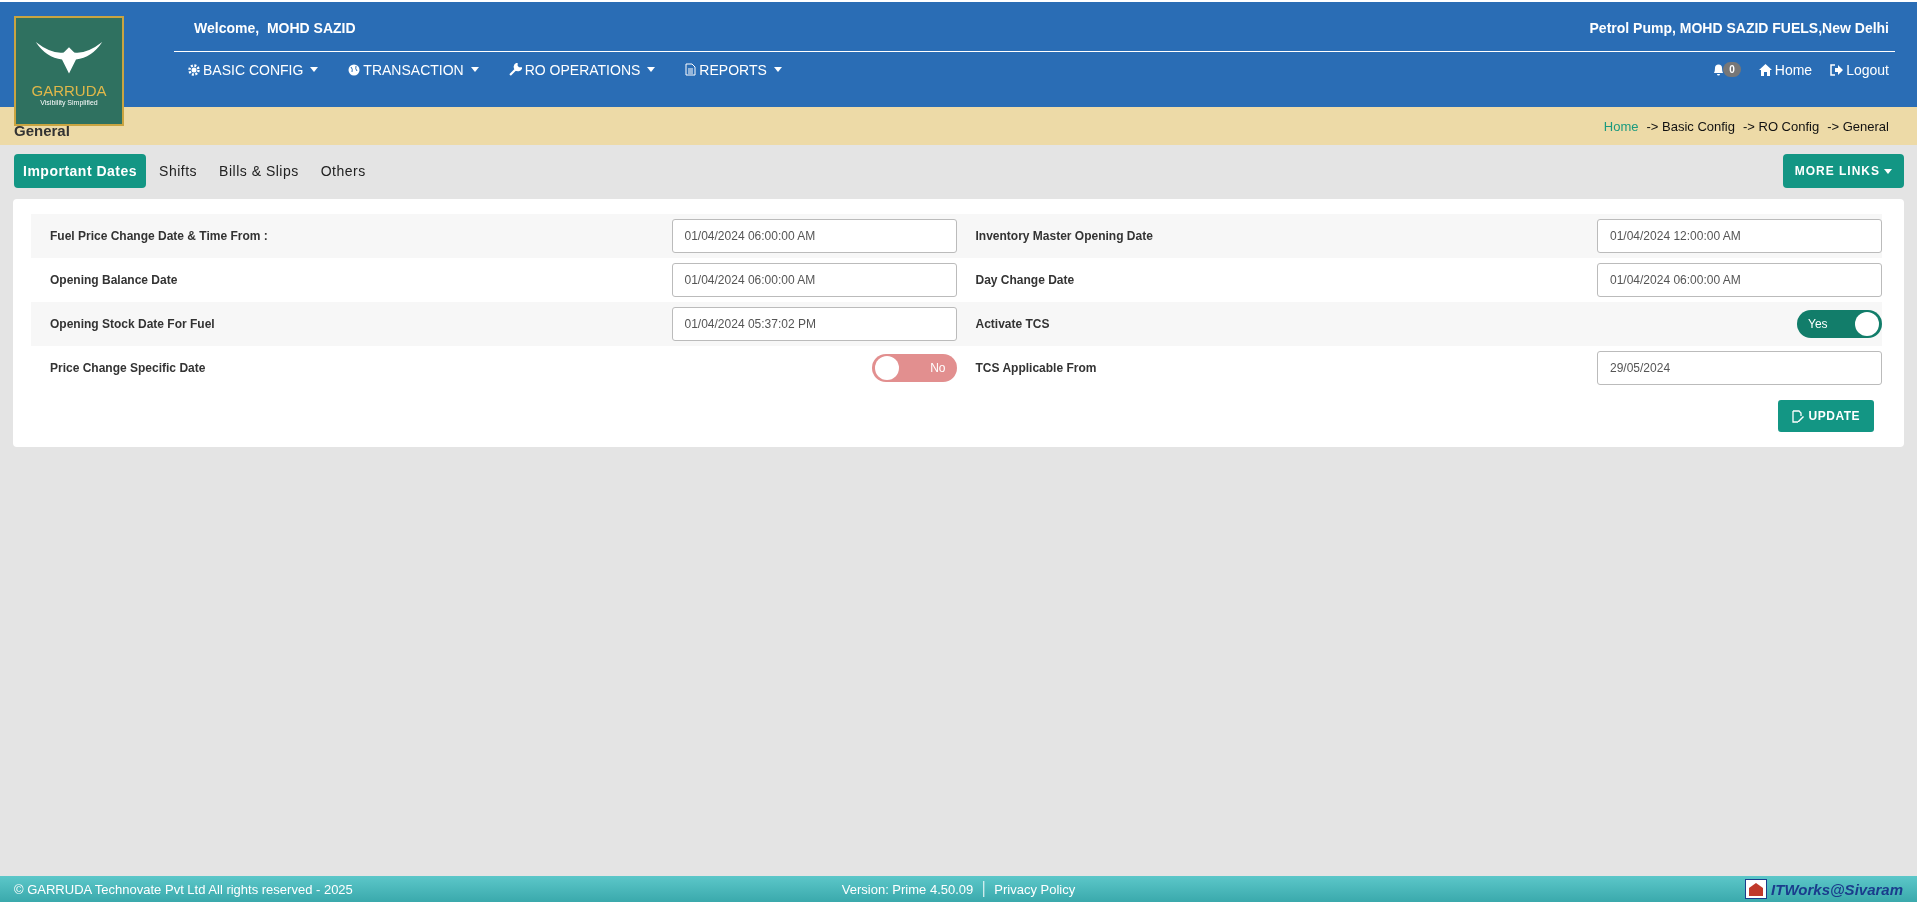  I want to click on field-label: Inventory Master Opening Date, so click(1064, 236).